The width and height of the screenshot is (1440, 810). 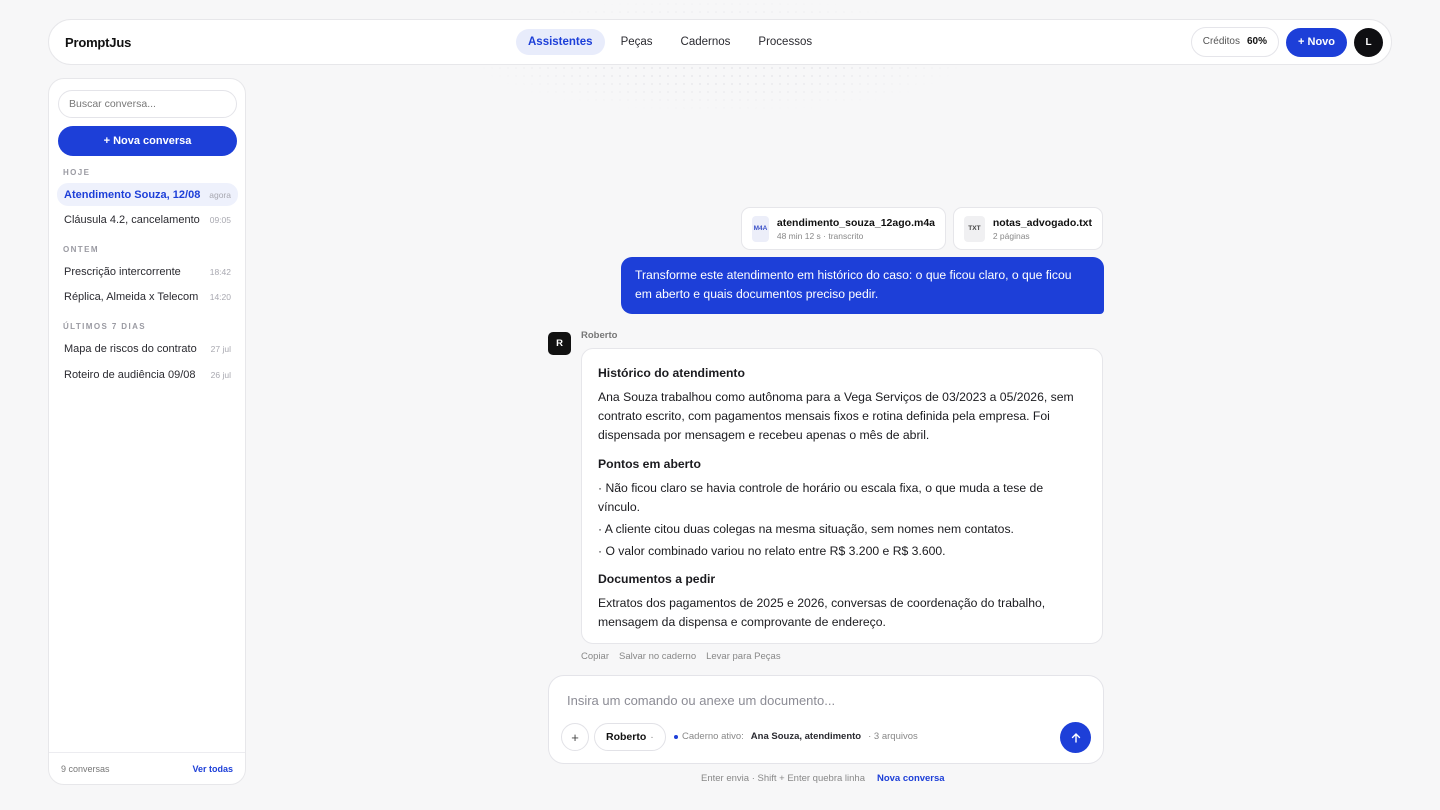 What do you see at coordinates (85, 768) in the screenshot?
I see `conversation-count: 9 conversas` at bounding box center [85, 768].